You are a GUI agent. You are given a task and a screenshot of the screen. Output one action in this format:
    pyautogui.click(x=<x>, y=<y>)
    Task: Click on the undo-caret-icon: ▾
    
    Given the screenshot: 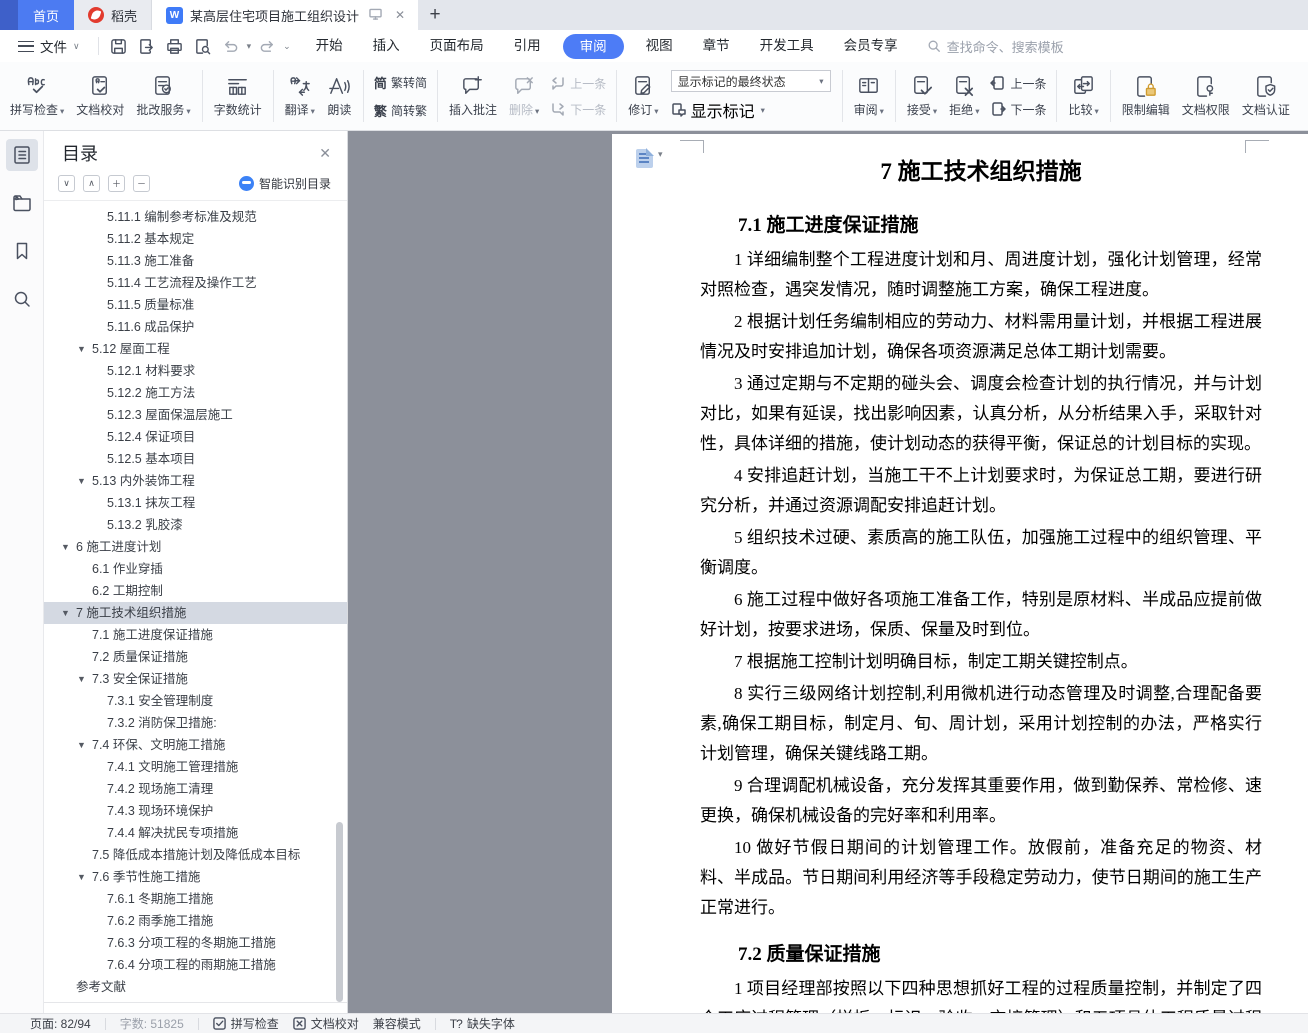 What is the action you would take?
    pyautogui.click(x=249, y=46)
    